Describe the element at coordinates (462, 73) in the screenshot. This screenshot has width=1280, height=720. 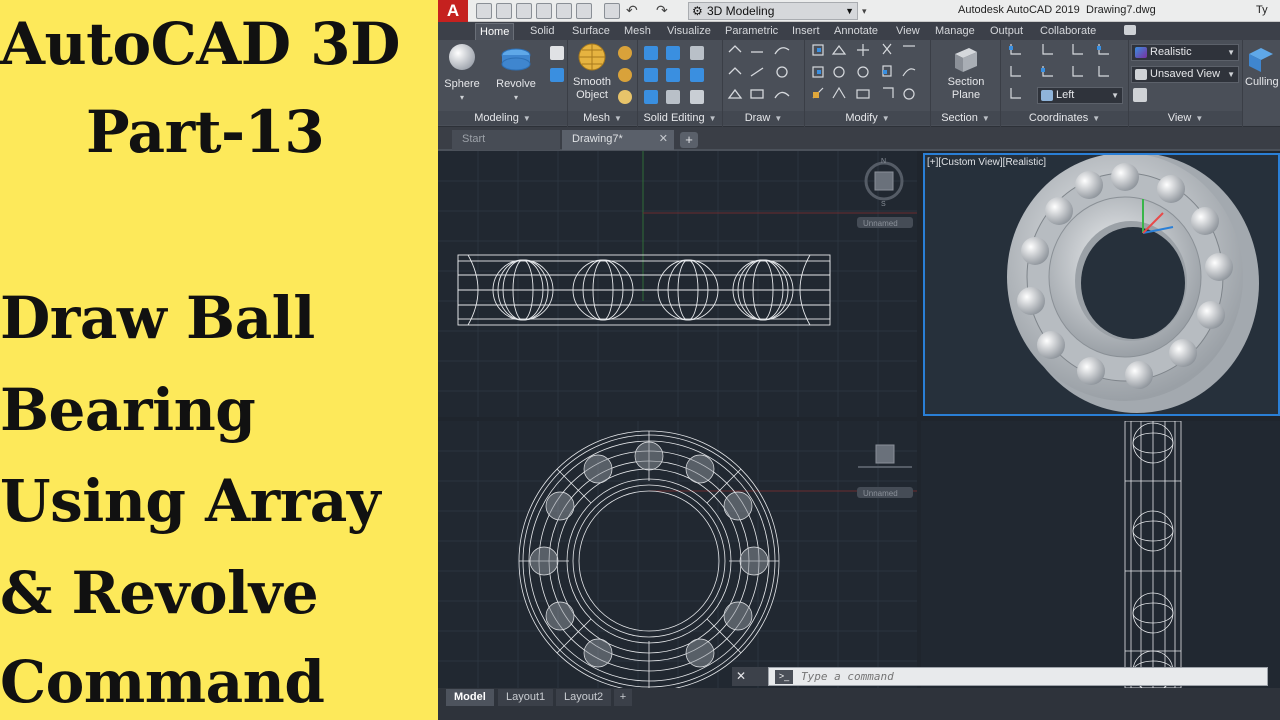
I see `sphere-button: Sphere ▾` at that location.